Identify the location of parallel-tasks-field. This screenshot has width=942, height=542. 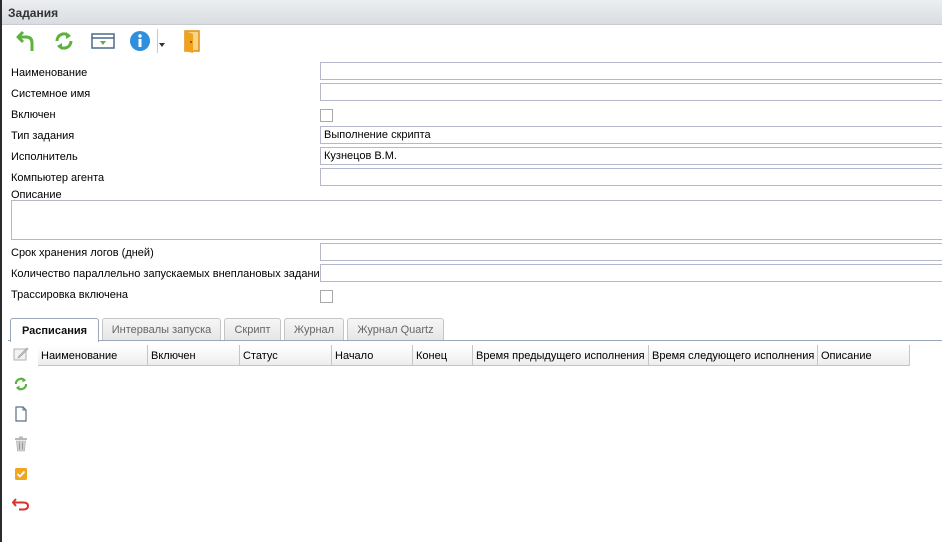
(631, 273).